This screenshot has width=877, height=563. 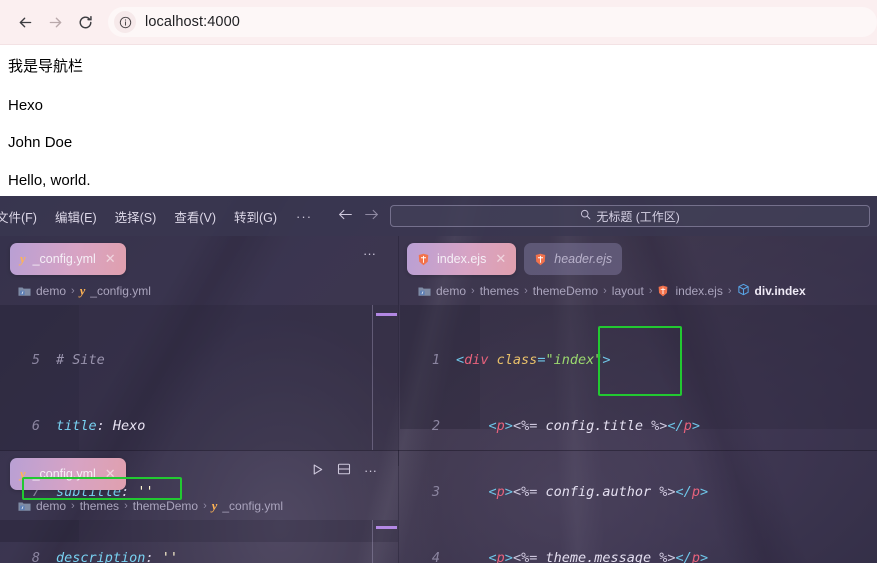 I want to click on tab-config-yml-left: y _config.yml ✕, so click(x=68, y=259).